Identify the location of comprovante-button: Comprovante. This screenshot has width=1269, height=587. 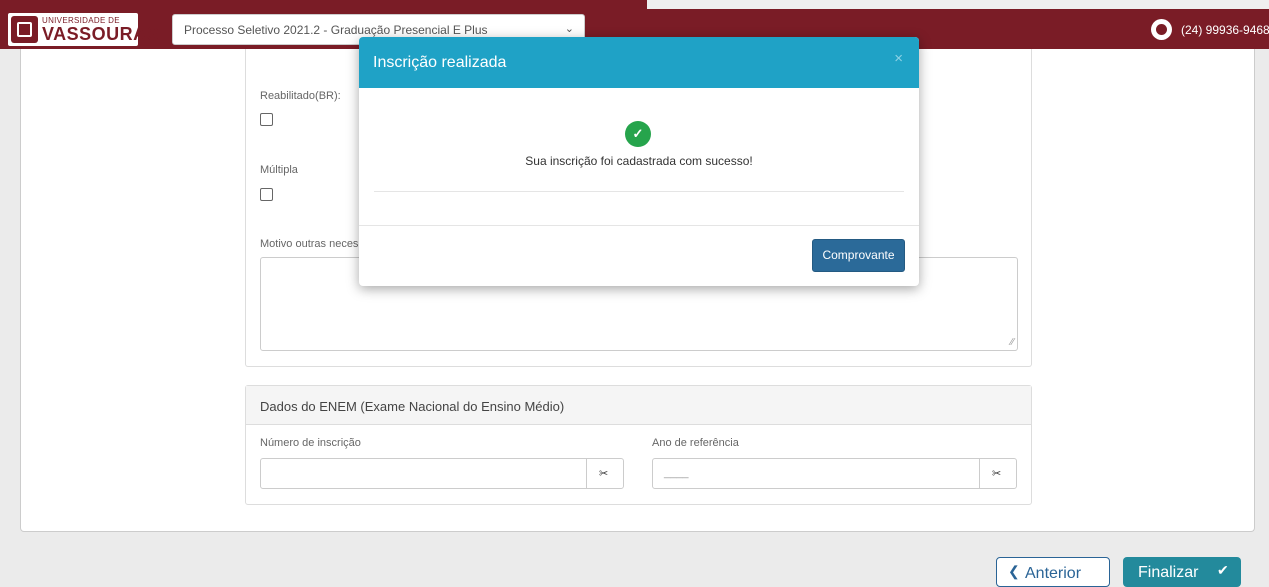
(858, 255).